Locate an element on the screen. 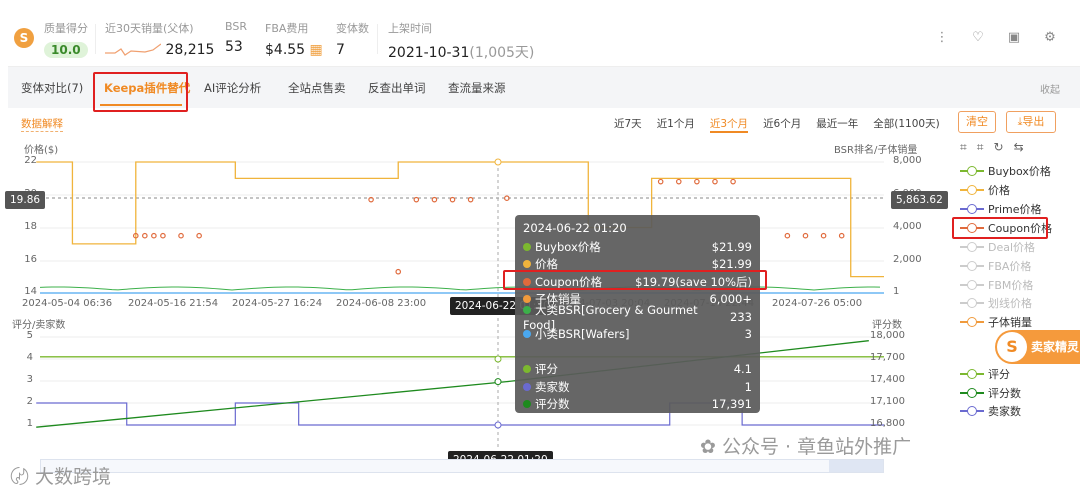  y-tick-right: 17,100 is located at coordinates (887, 401).